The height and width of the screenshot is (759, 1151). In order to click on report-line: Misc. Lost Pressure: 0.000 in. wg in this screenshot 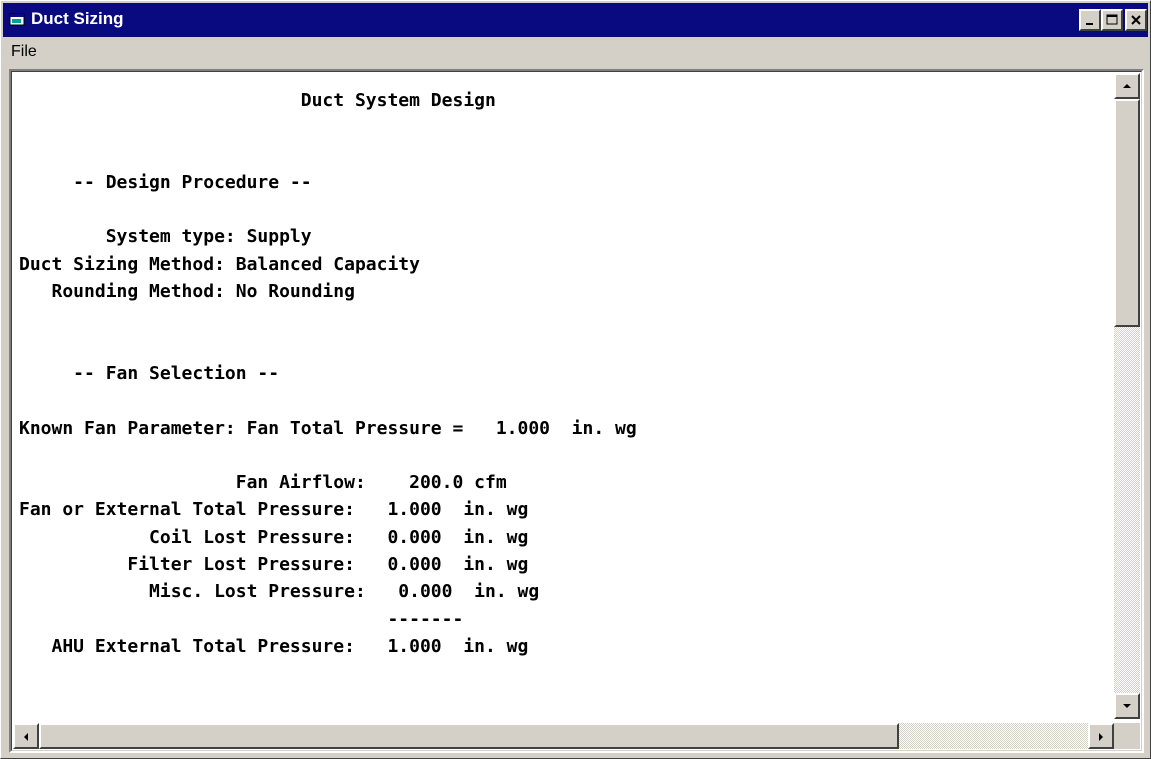, I will do `click(279, 592)`.